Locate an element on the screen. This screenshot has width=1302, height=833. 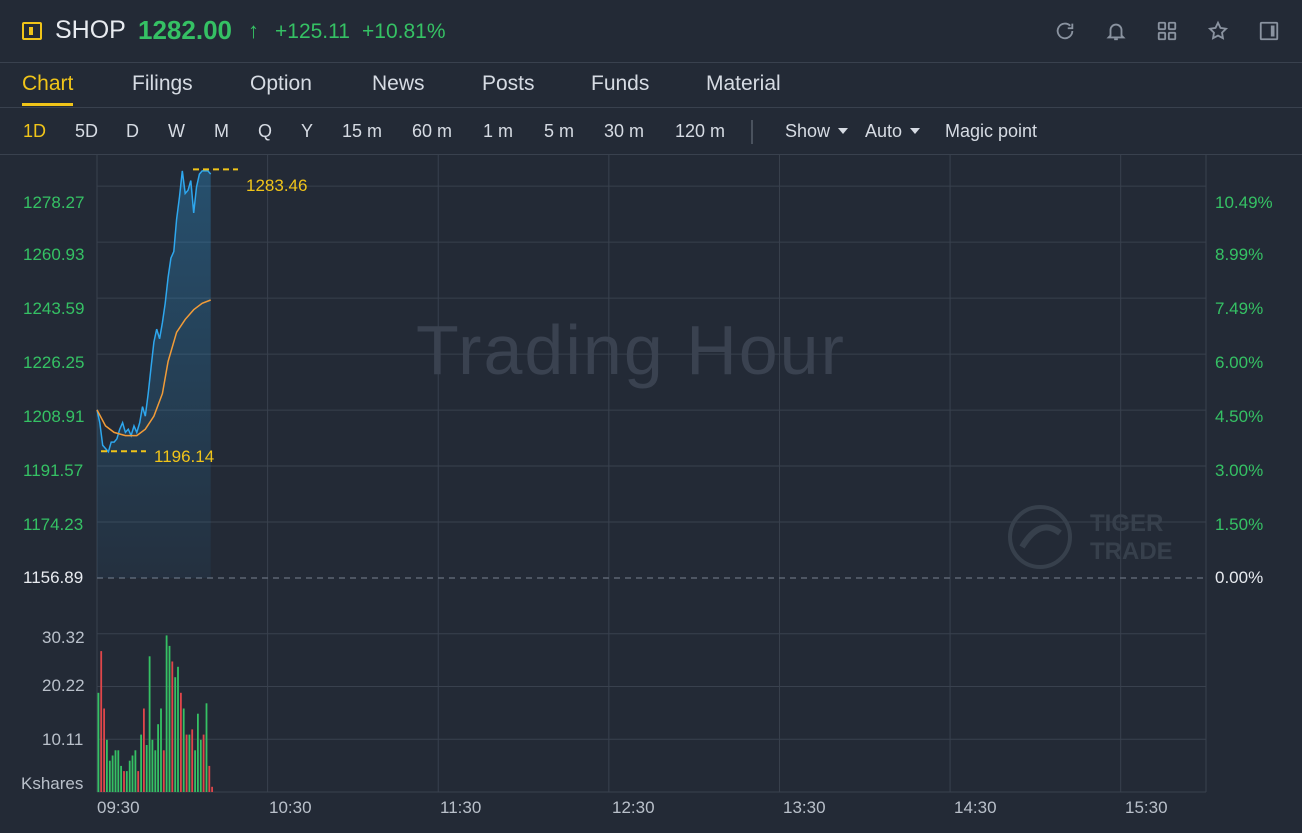
volume-tick: 30.32 is located at coordinates (63, 637).